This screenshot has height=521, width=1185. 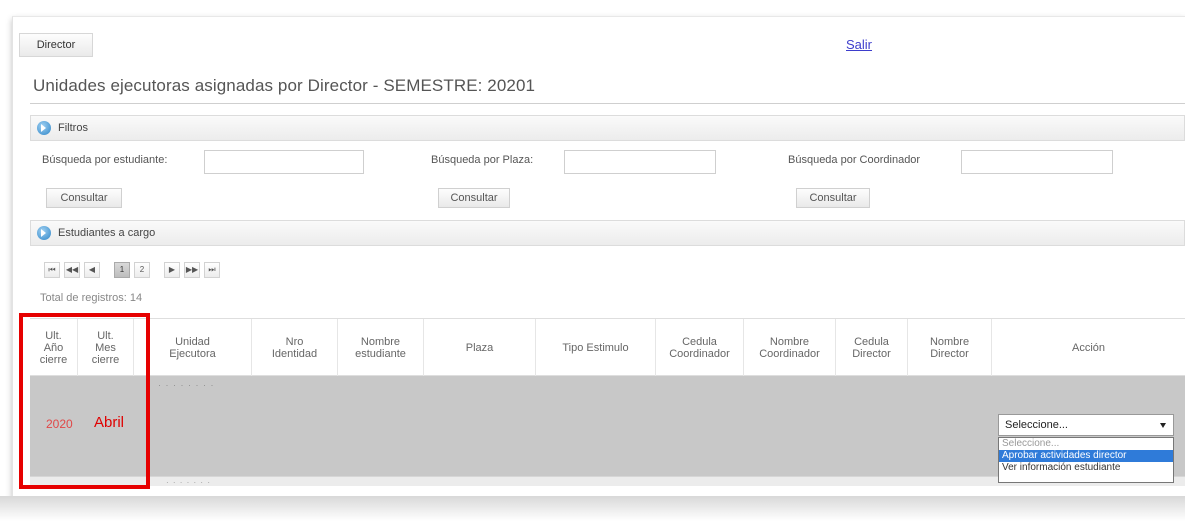 I want to click on filters-panel-header: Filtros, so click(x=607, y=128).